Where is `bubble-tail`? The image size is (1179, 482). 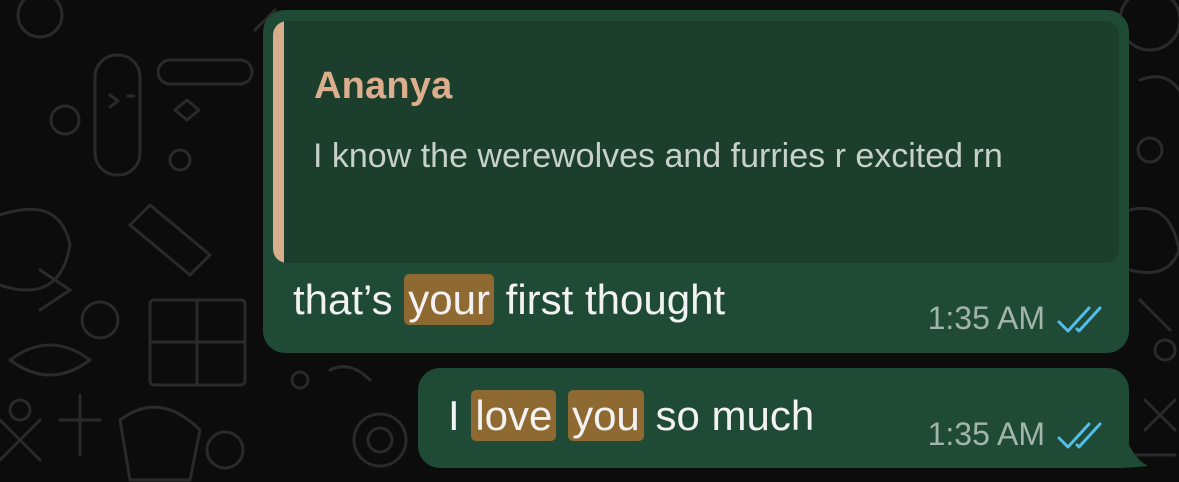 bubble-tail is located at coordinates (1129, 450).